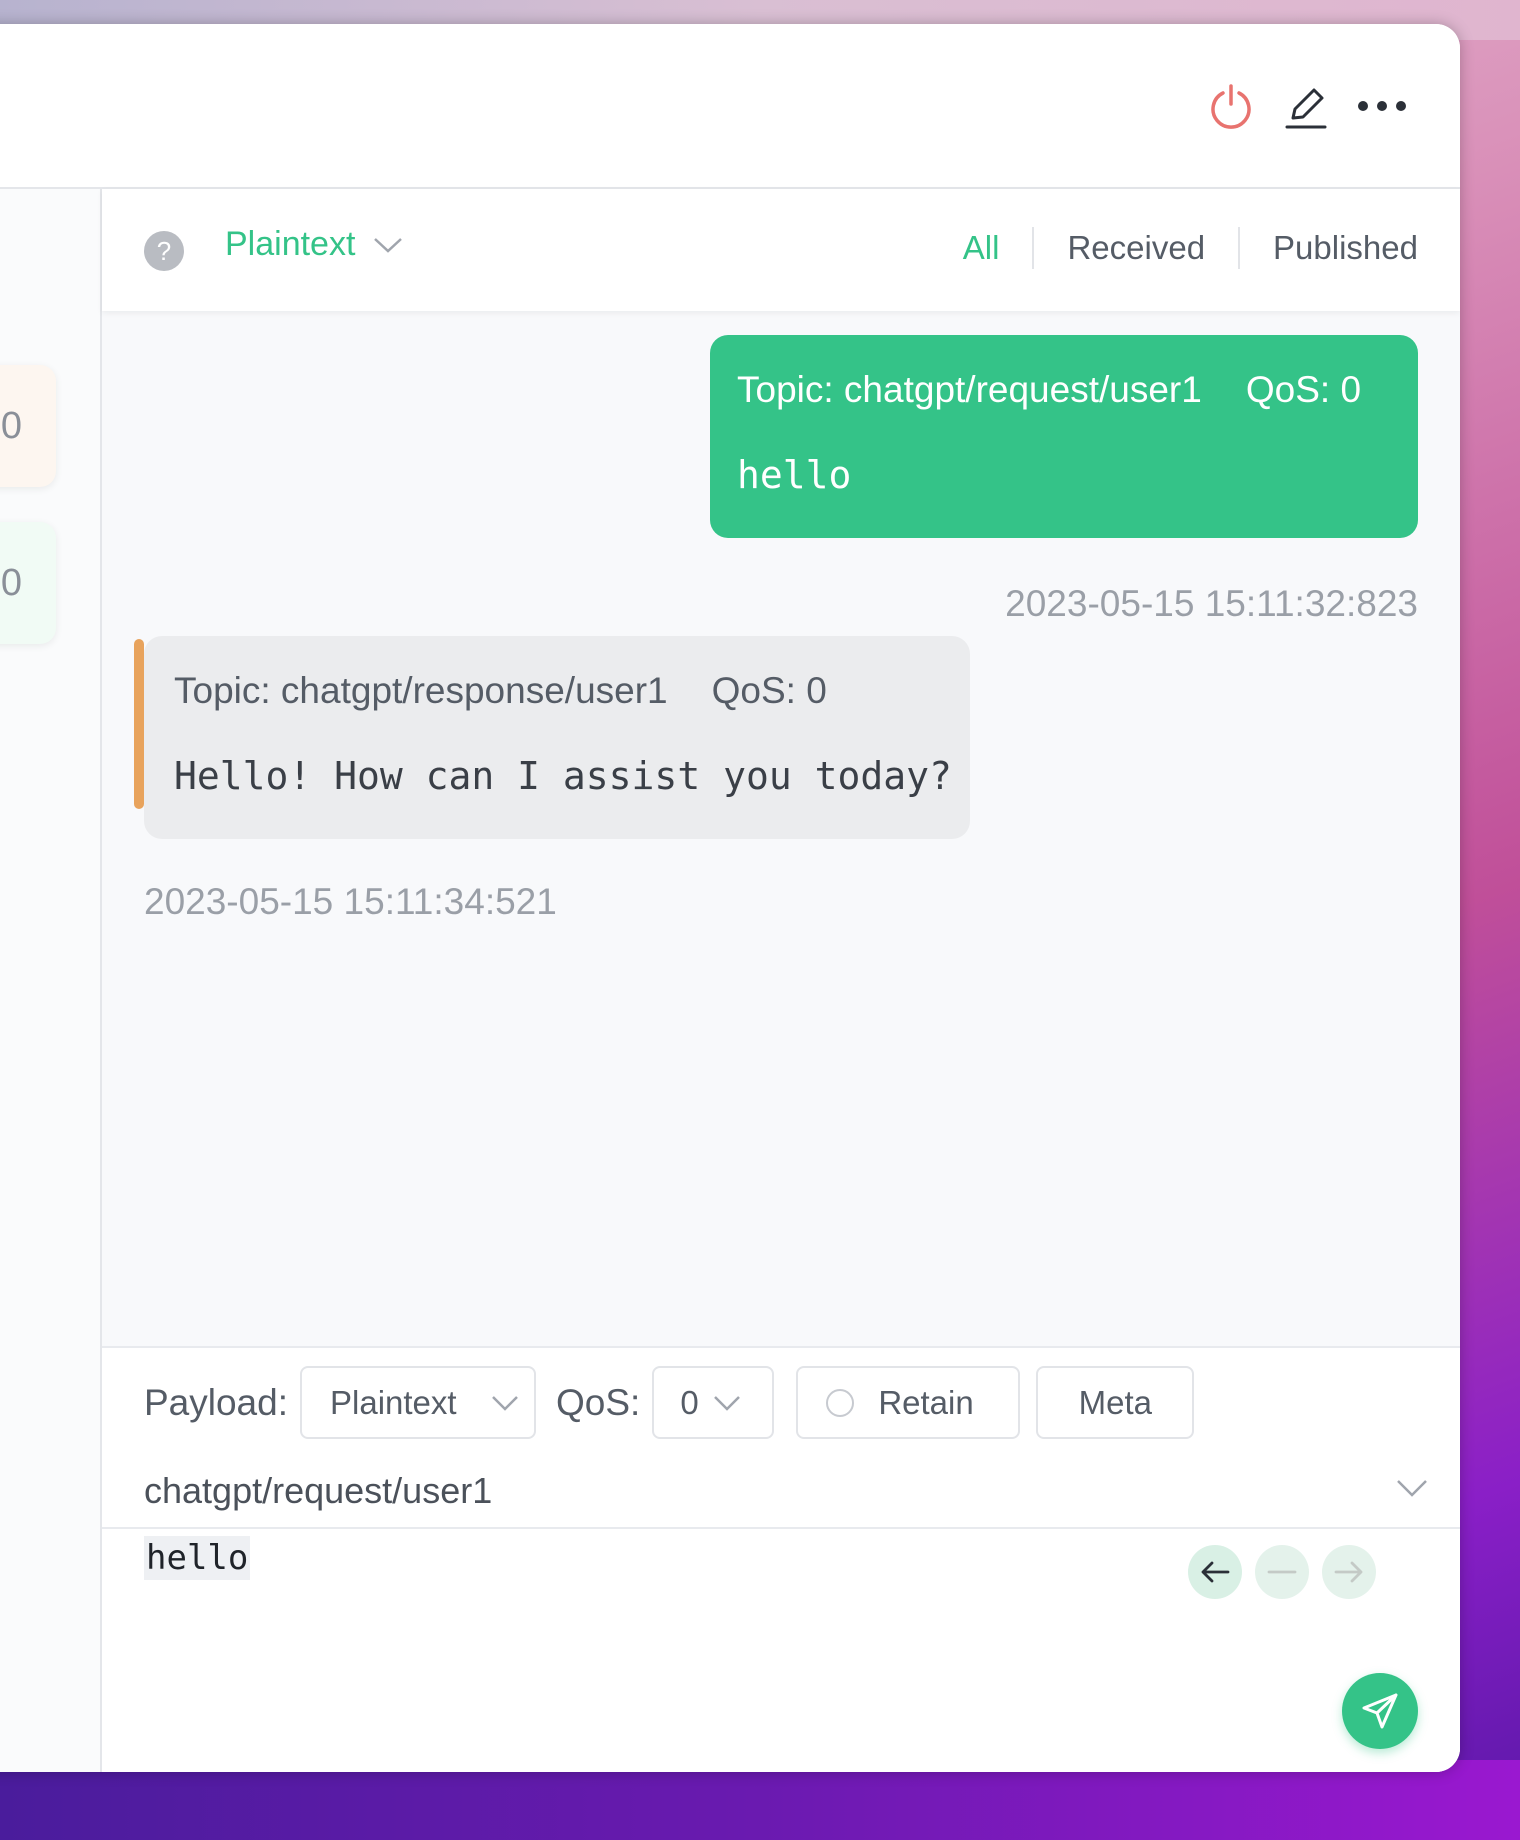 This screenshot has width=1520, height=1840. Describe the element at coordinates (51, 980) in the screenshot. I see `stats-sidebar: 0 0` at that location.